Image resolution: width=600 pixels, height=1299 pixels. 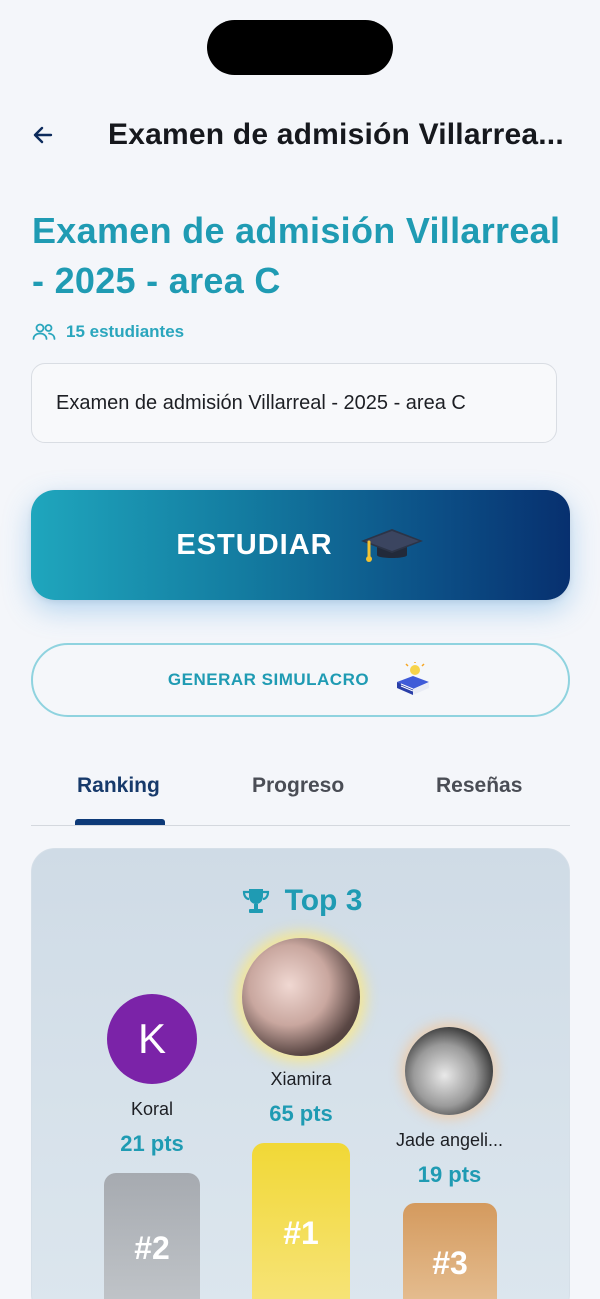 I want to click on rank-1-name: Xiamira, so click(x=301, y=1079).